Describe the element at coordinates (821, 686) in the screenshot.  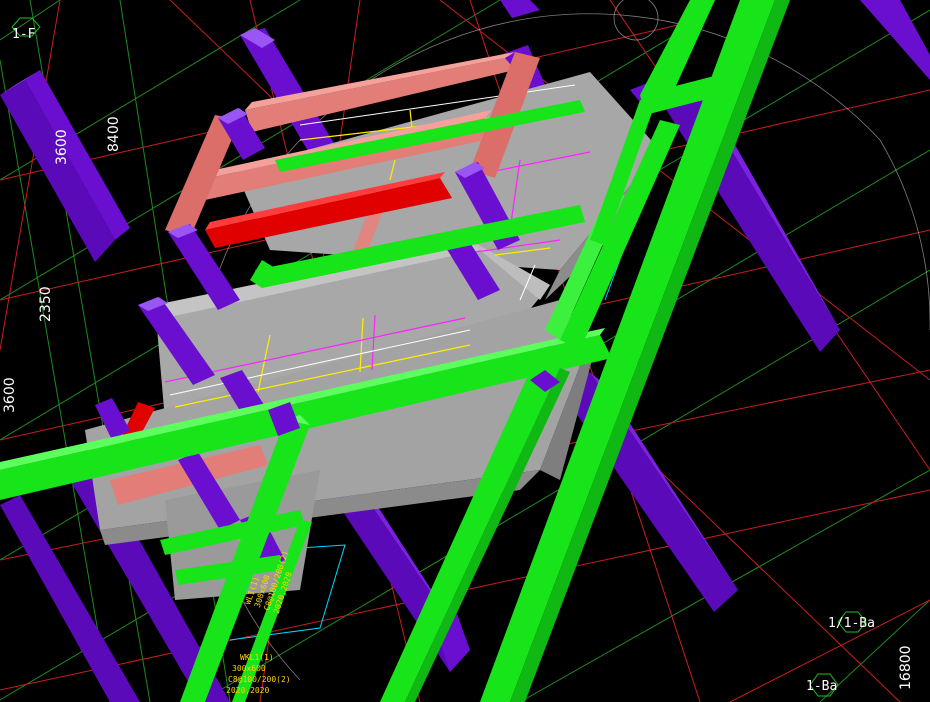
I see `grid-label-1-Ba: 1-Ba` at that location.